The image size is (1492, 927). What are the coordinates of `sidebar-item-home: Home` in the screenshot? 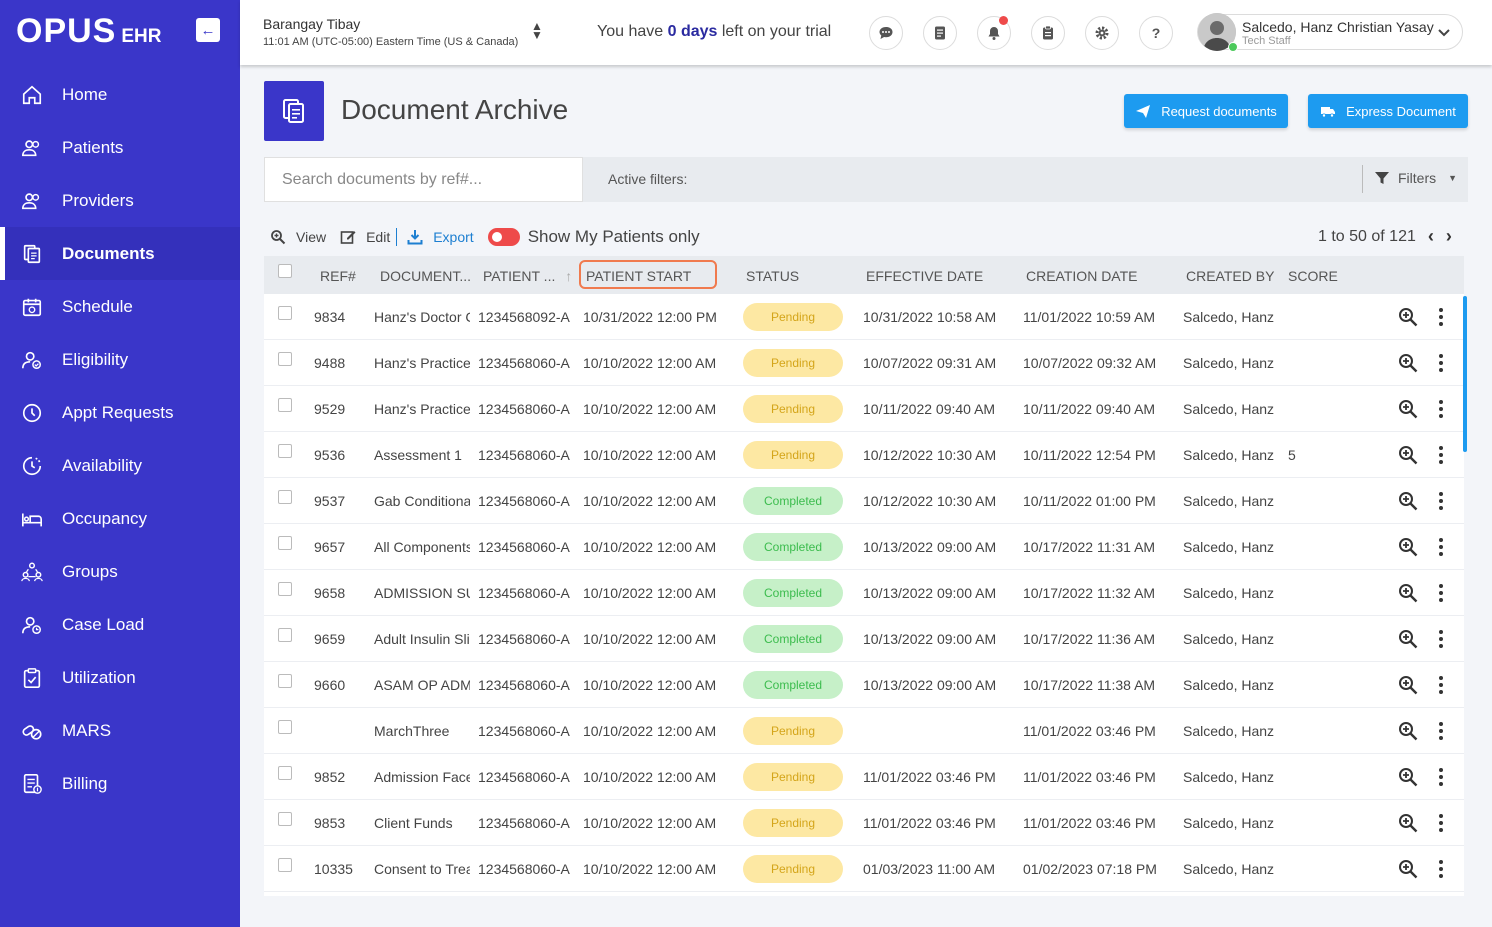 It's located at (120, 94).